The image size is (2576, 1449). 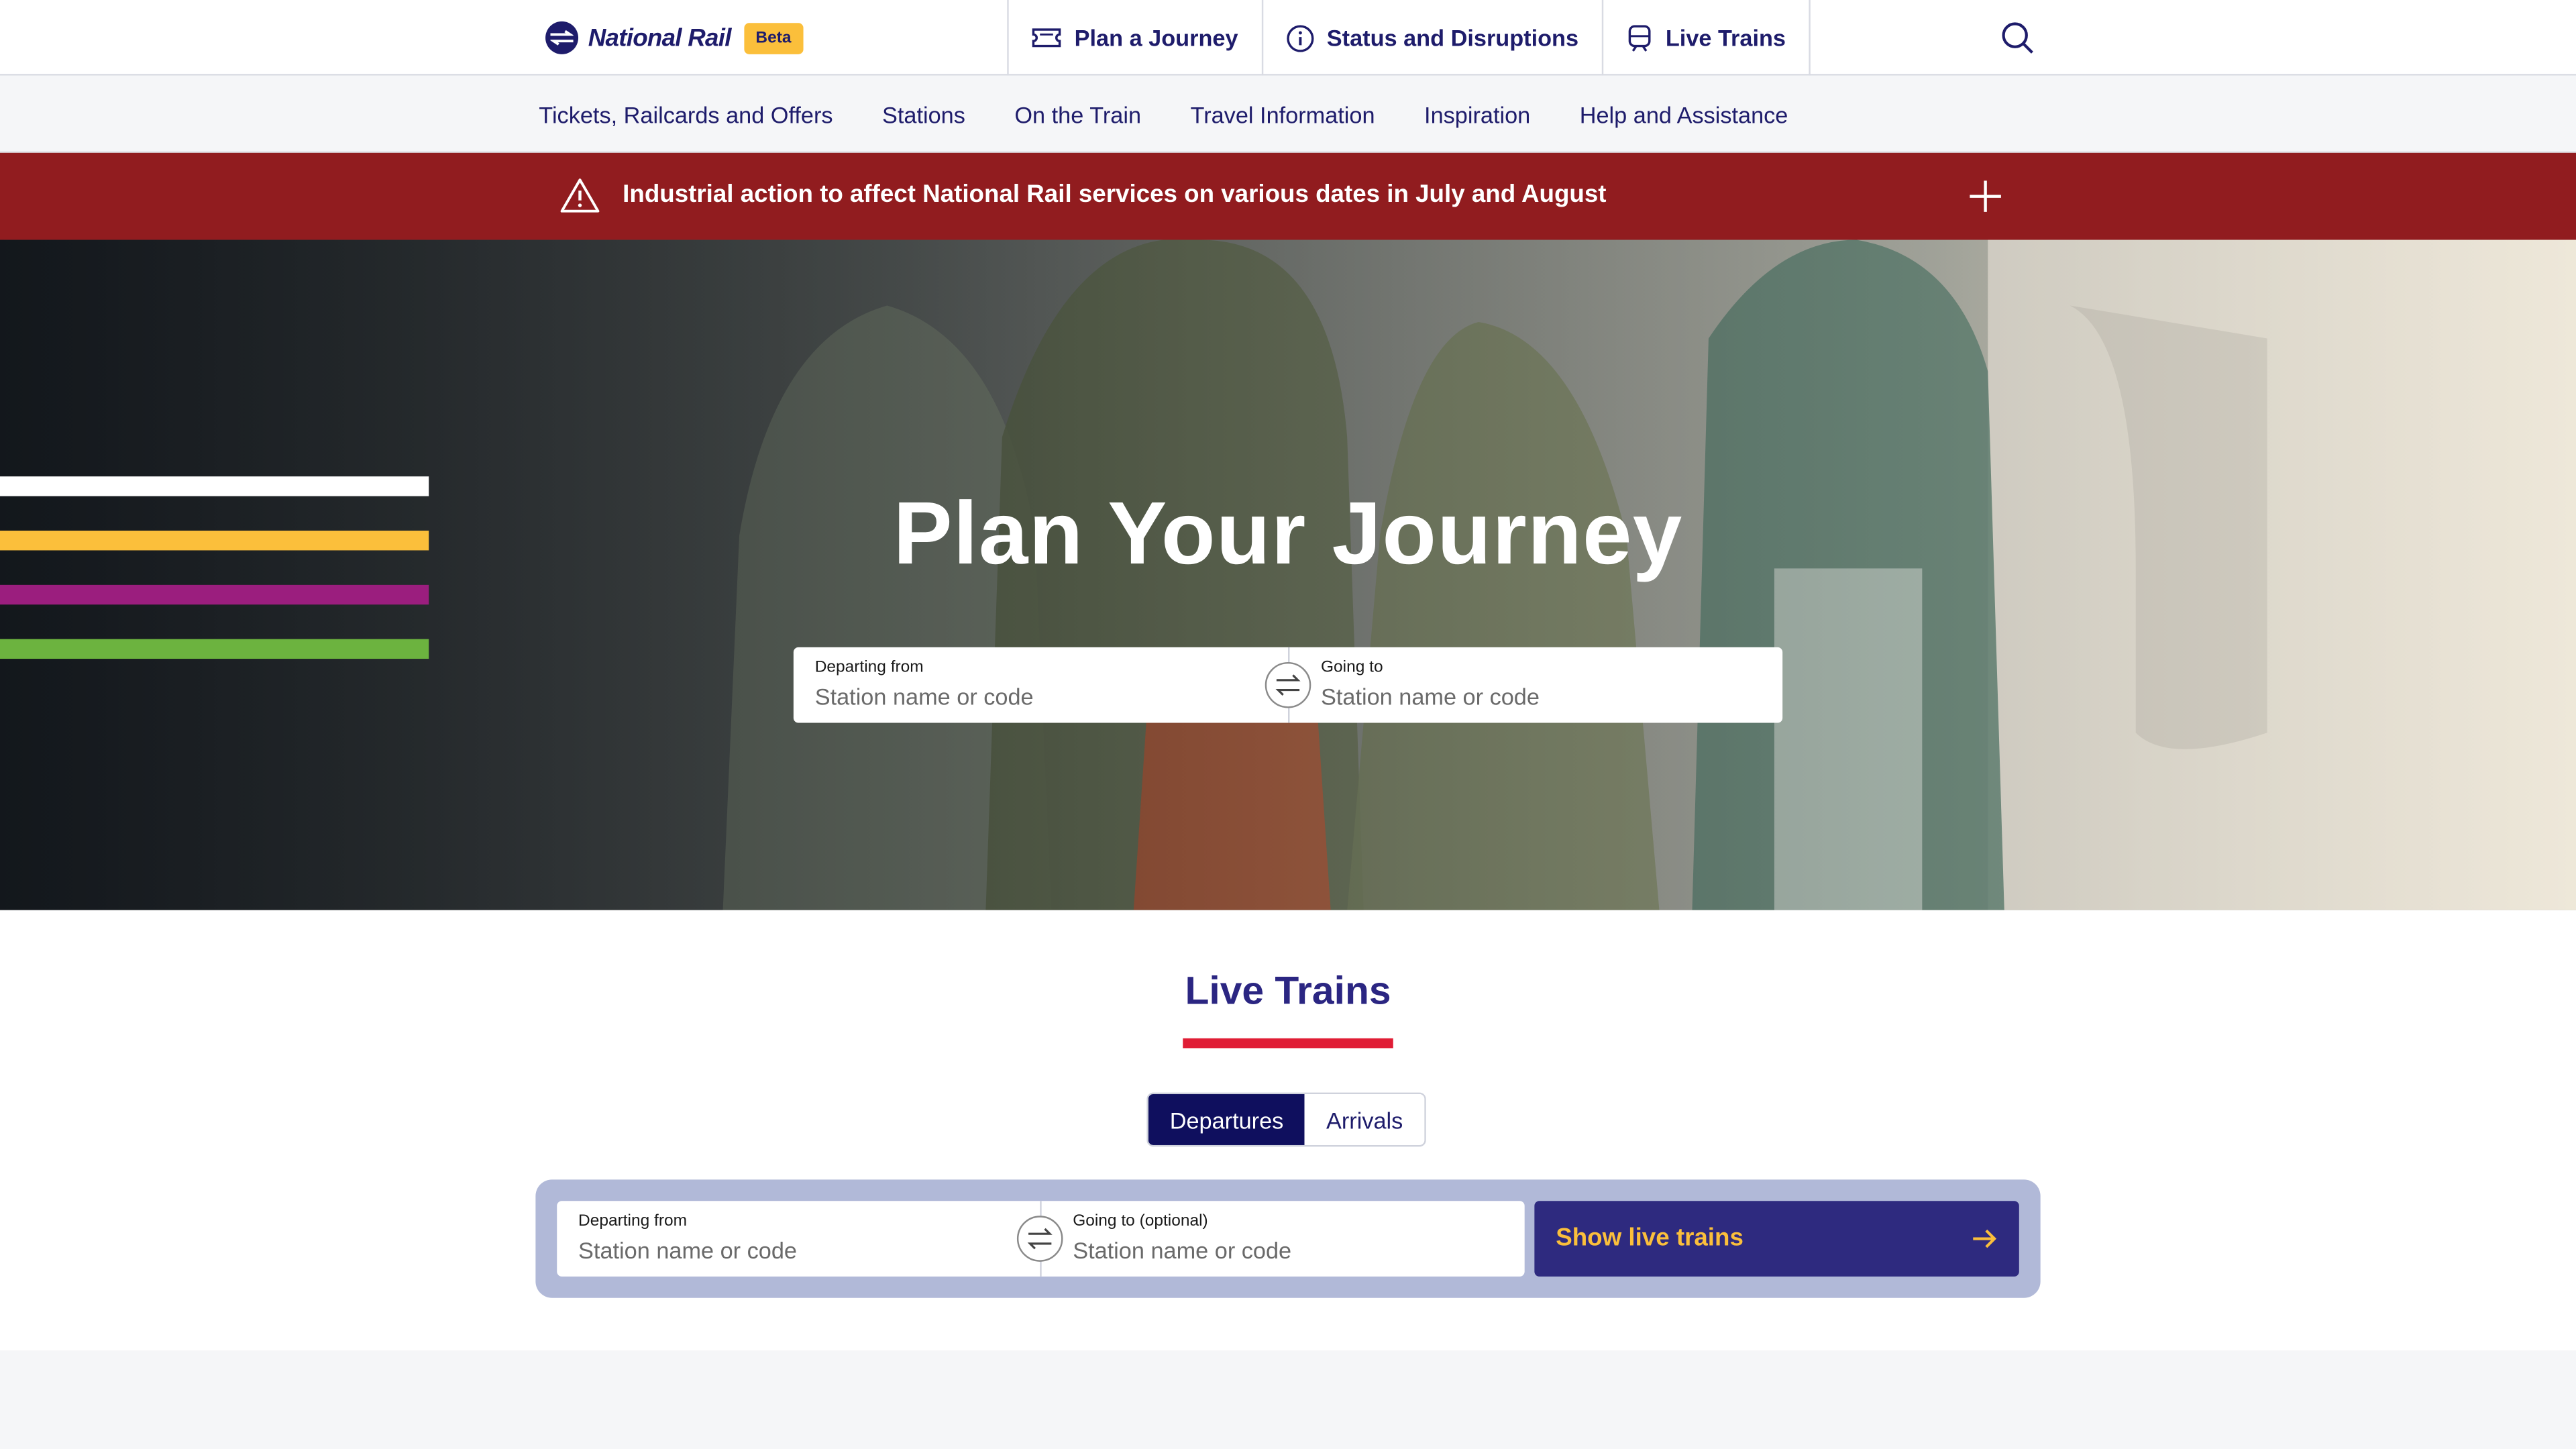 What do you see at coordinates (686, 114) in the screenshot?
I see `subnav-tickets-railcards-offers: Tickets, Railcards and Offers` at bounding box center [686, 114].